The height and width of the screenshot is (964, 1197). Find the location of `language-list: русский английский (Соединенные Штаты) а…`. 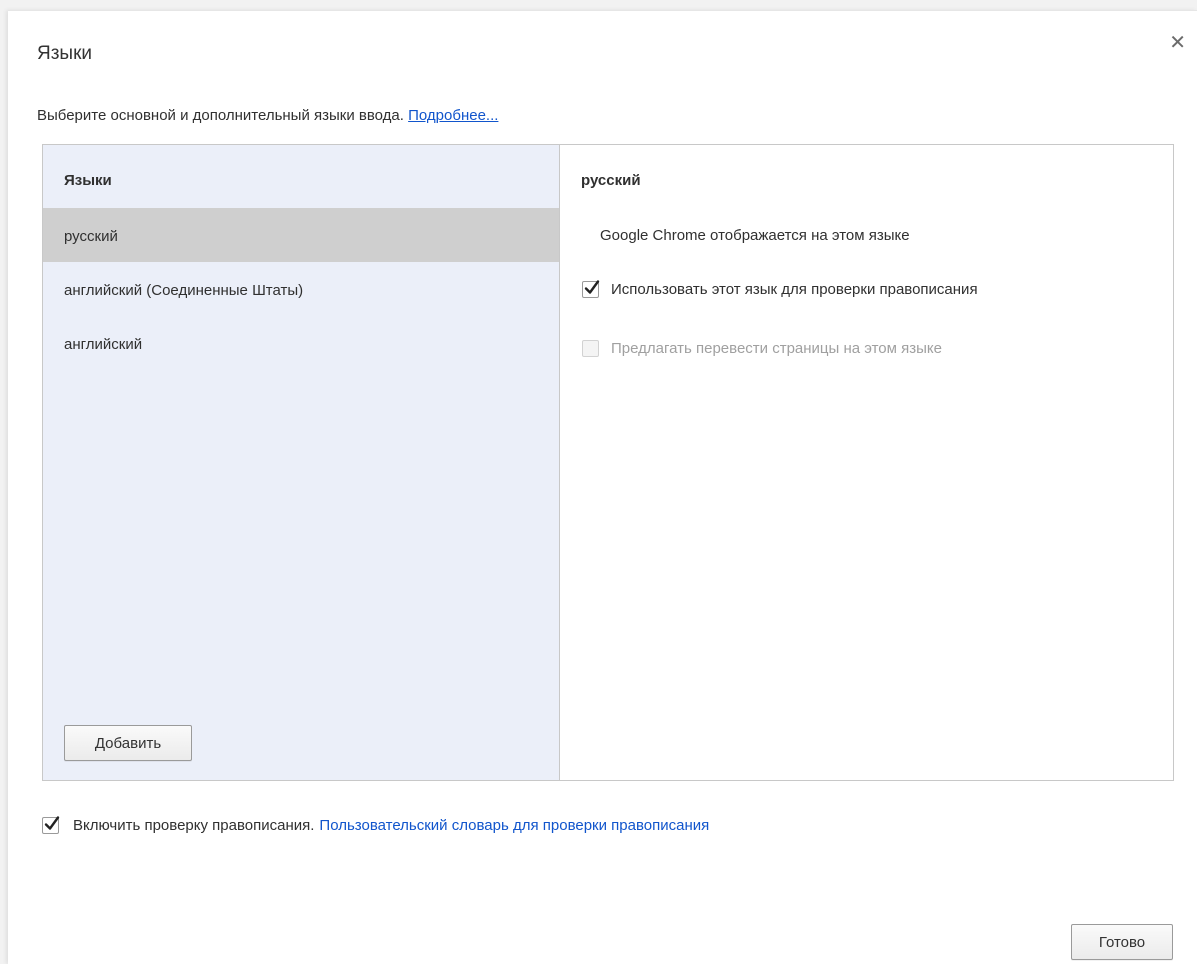

language-list: русский английский (Соединенные Штаты) а… is located at coordinates (301, 289).